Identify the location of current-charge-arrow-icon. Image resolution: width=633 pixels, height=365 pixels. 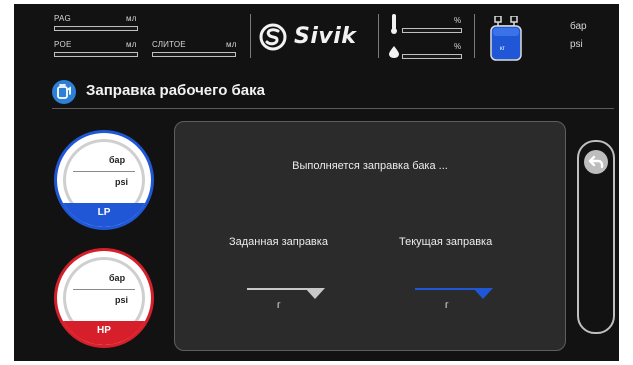
(483, 293).